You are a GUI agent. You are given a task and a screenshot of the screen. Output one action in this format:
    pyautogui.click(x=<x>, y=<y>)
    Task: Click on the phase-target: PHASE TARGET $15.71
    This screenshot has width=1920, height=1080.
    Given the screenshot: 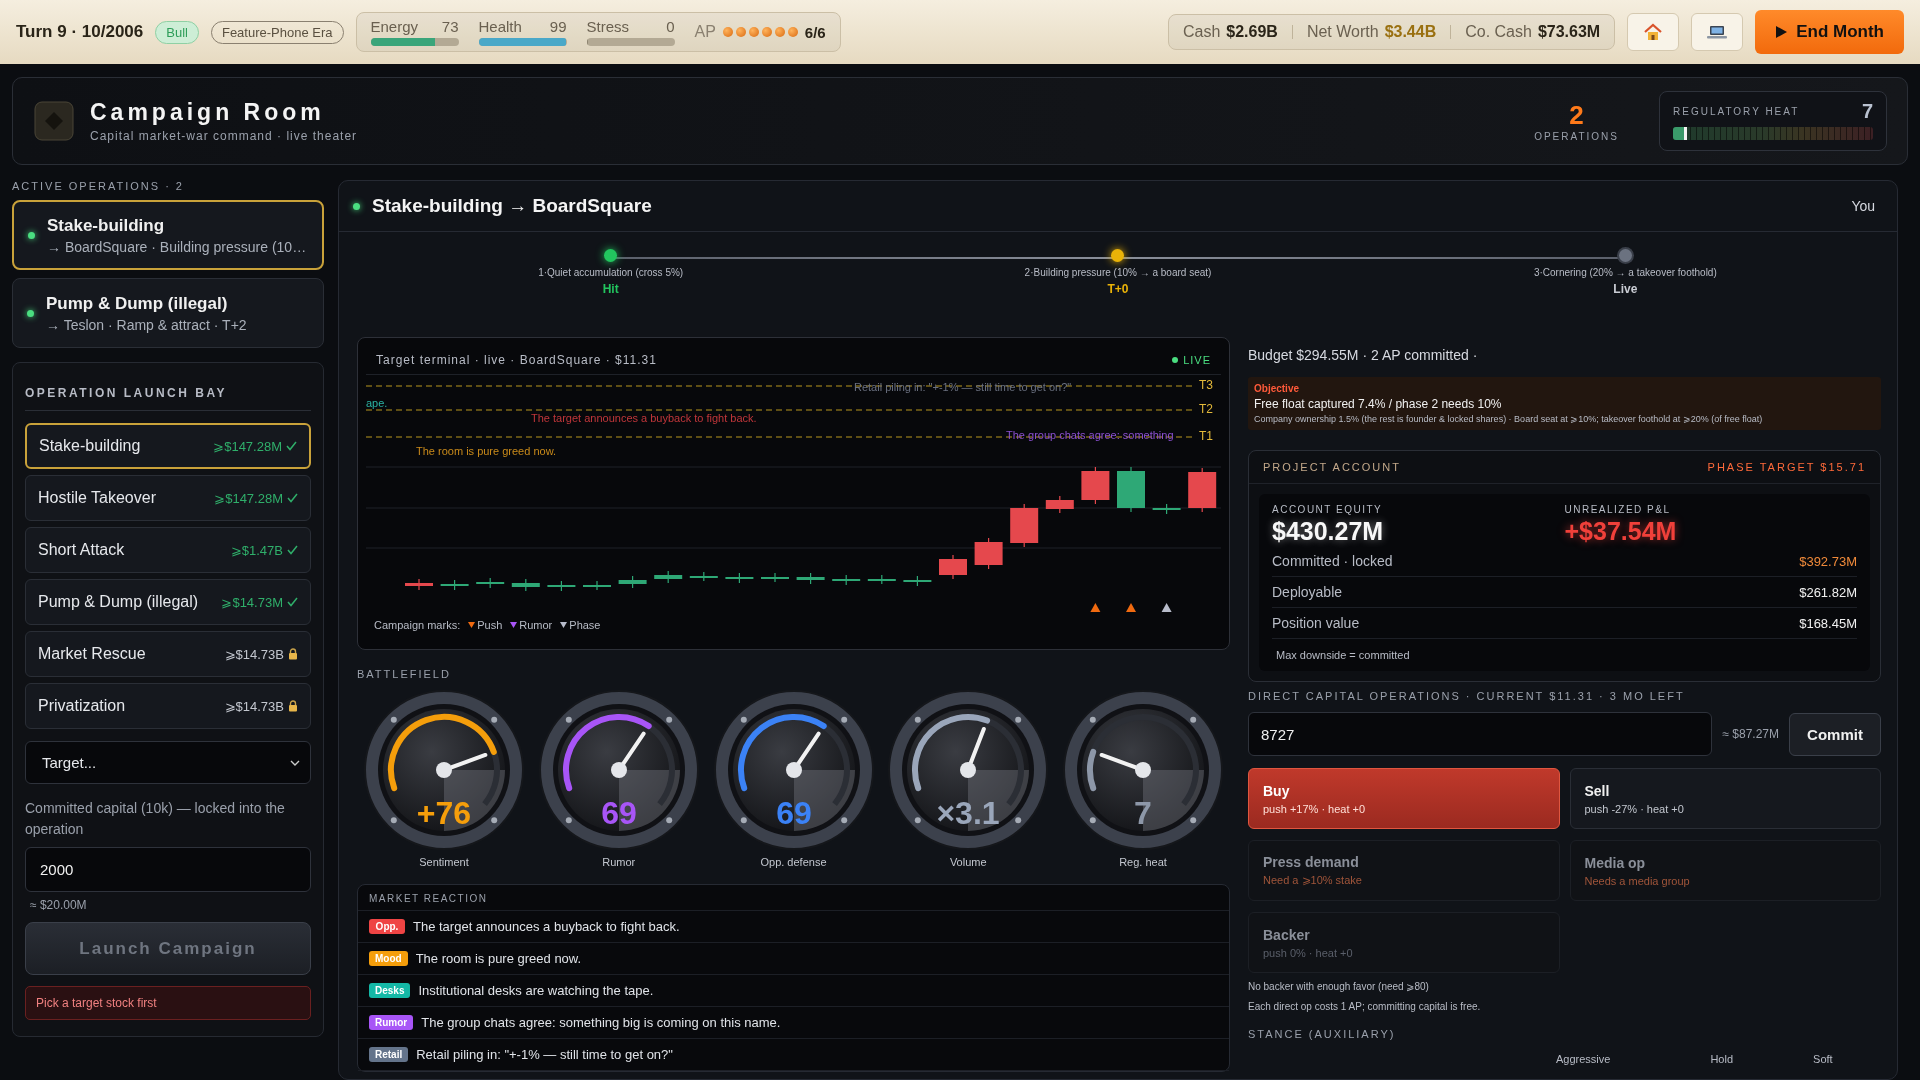 What is the action you would take?
    pyautogui.click(x=1786, y=467)
    